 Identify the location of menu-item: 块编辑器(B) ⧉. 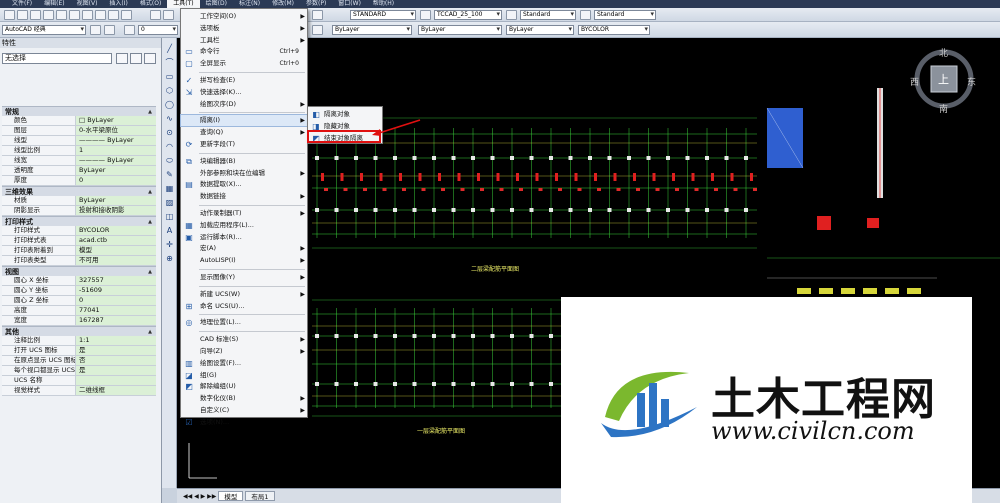
(244, 161).